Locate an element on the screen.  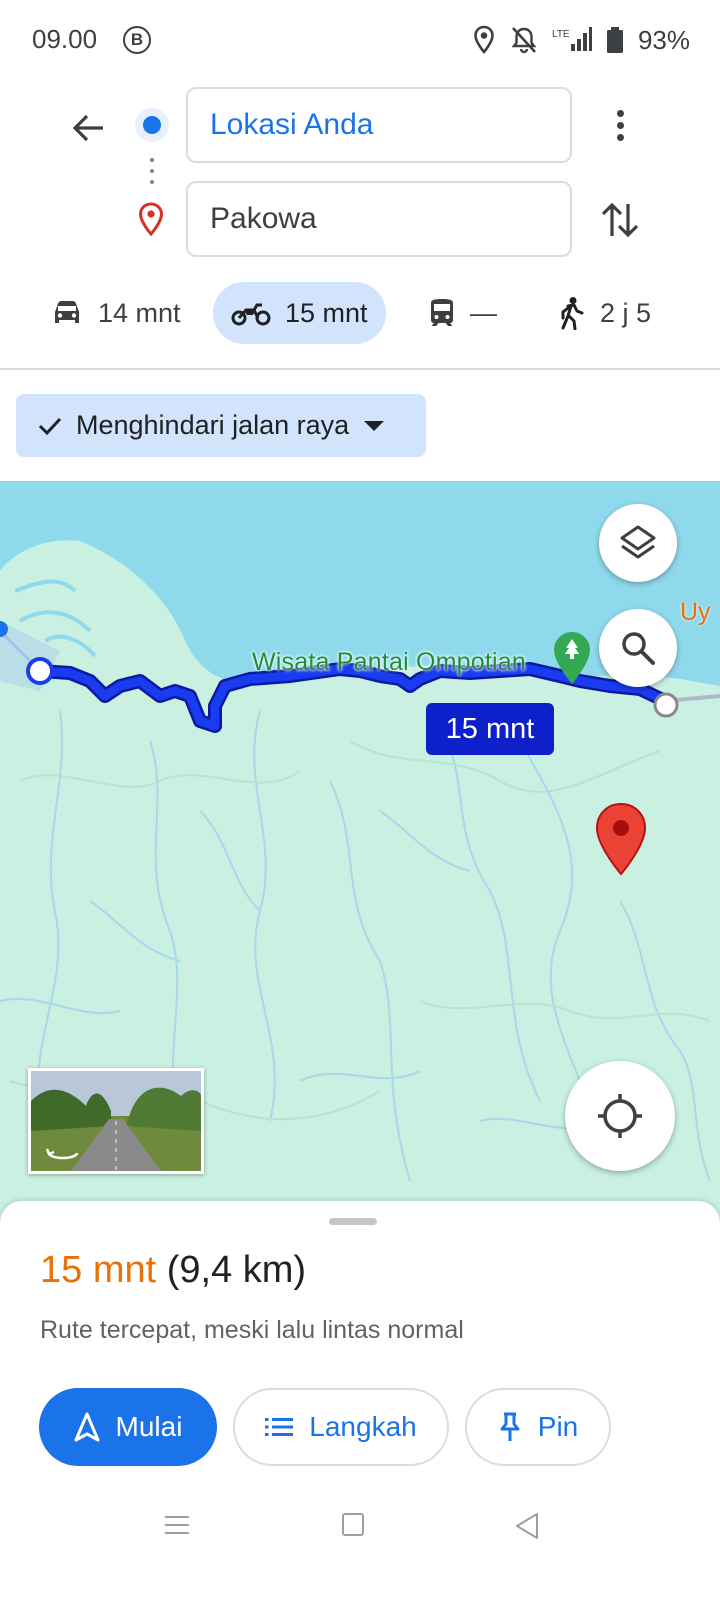
status-bar: 09.00 B LTE 93% is located at coordinates (360, 41).